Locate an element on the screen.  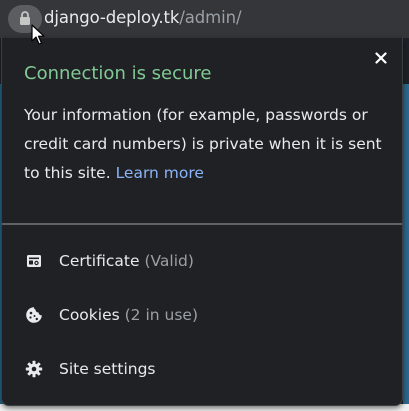
divider is located at coordinates (202, 224).